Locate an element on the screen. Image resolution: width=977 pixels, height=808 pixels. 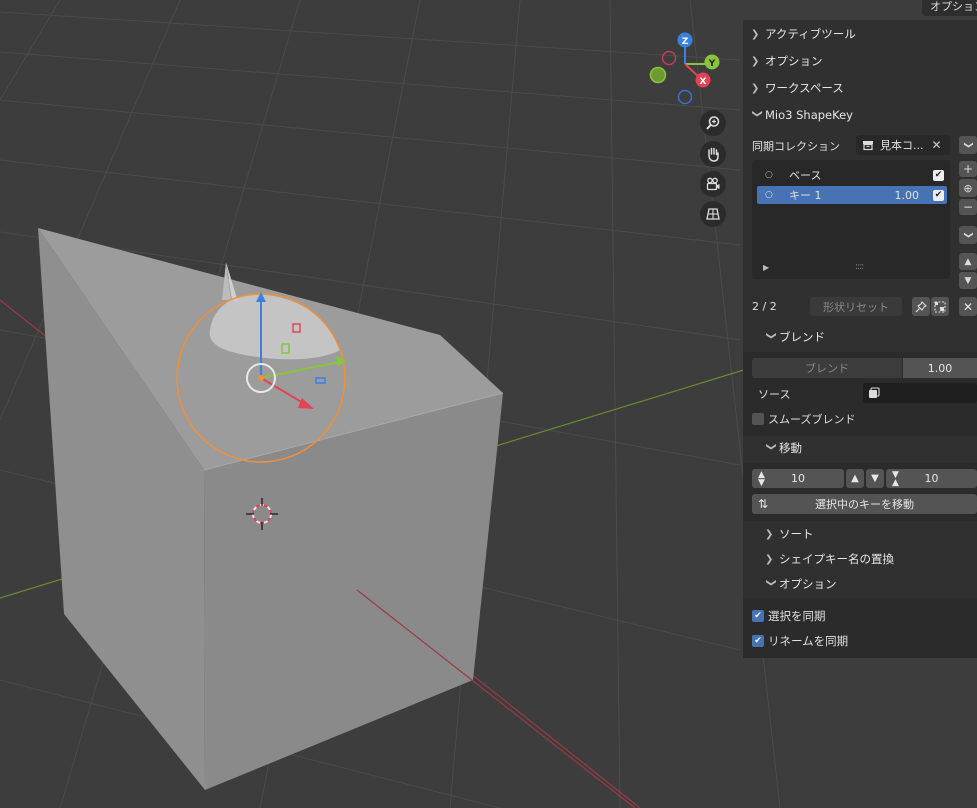
down-up-arrows-icon: ▼ ▲ is located at coordinates (895, 478).